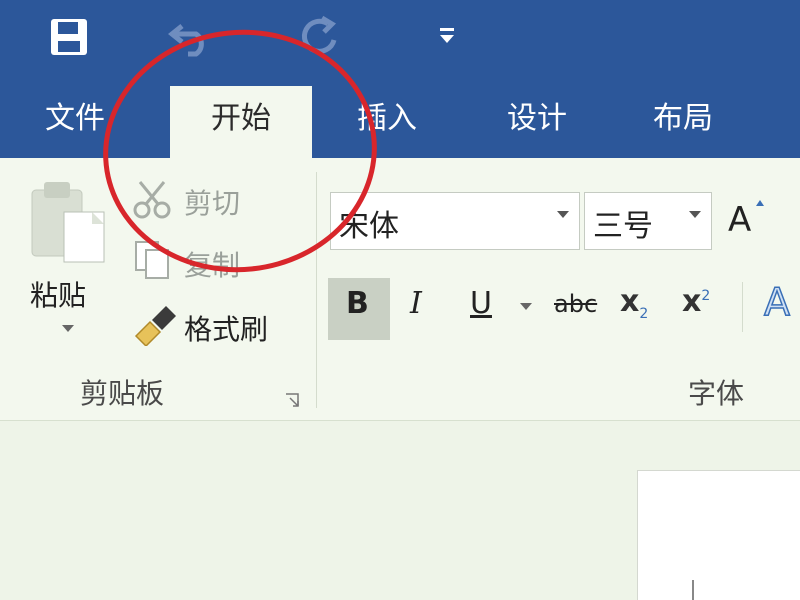  What do you see at coordinates (153, 202) in the screenshot?
I see `scissors-icon` at bounding box center [153, 202].